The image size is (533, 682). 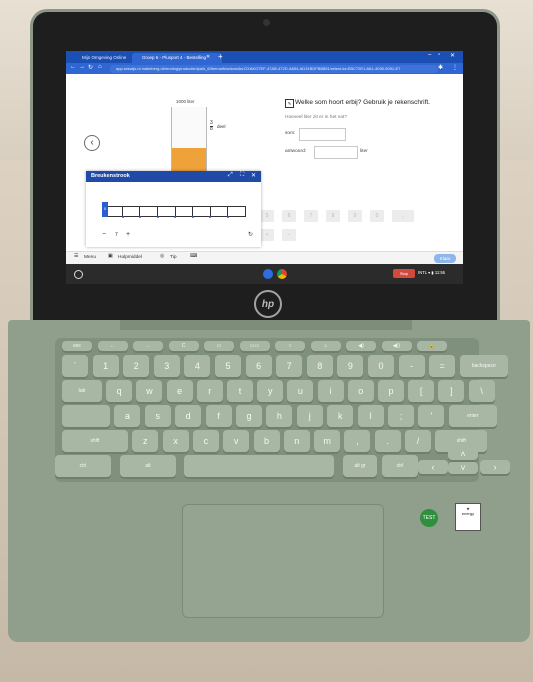 What do you see at coordinates (336, 152) in the screenshot?
I see `antwoord-input` at bounding box center [336, 152].